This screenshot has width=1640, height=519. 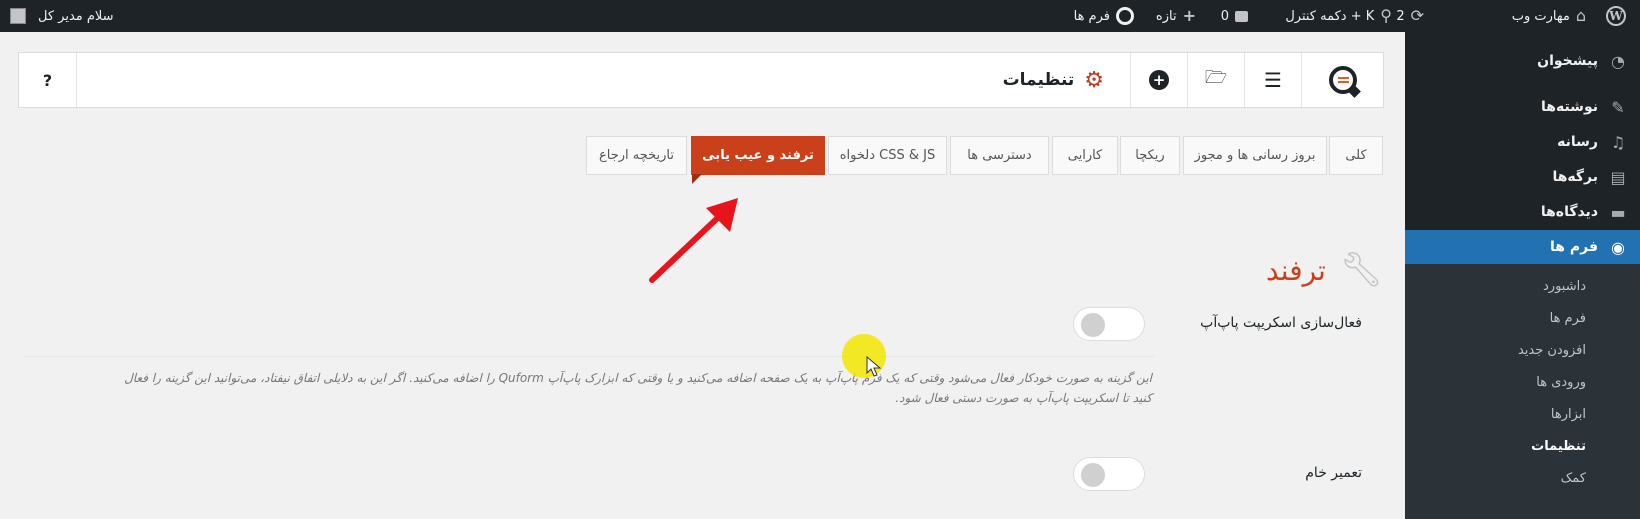 I want to click on popup-script-toggle, so click(x=1109, y=324).